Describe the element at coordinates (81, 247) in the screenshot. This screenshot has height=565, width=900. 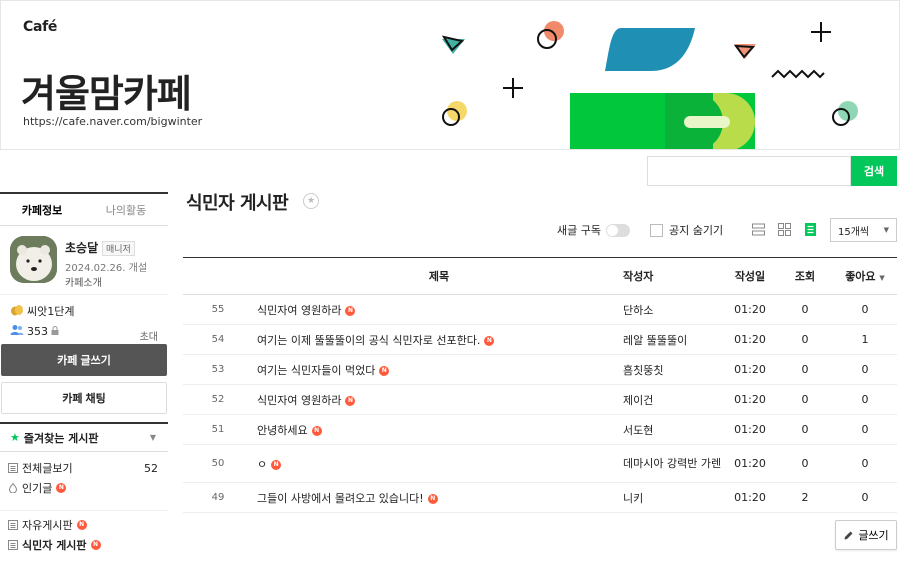
I see `manager-name: 초승달` at that location.